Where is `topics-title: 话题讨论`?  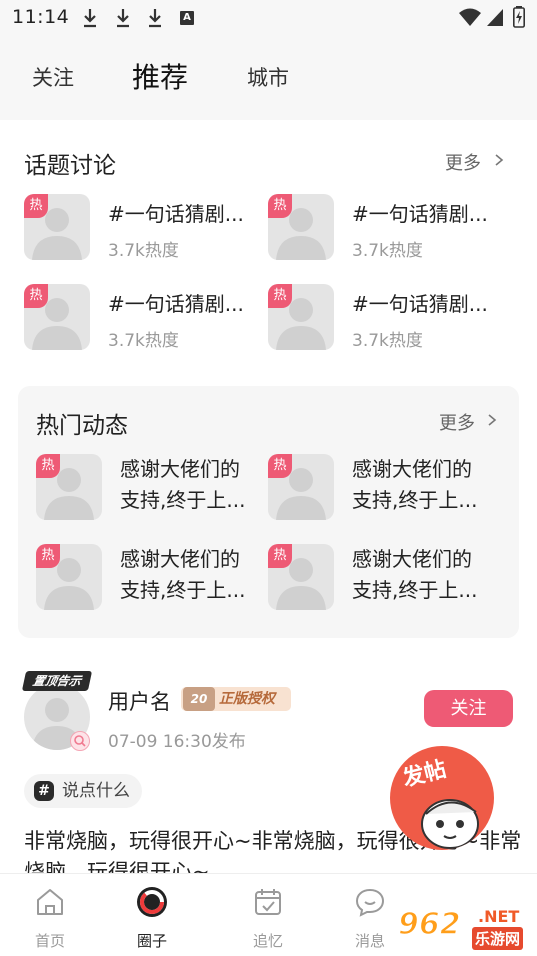
topics-title: 话题讨论 is located at coordinates (70, 166).